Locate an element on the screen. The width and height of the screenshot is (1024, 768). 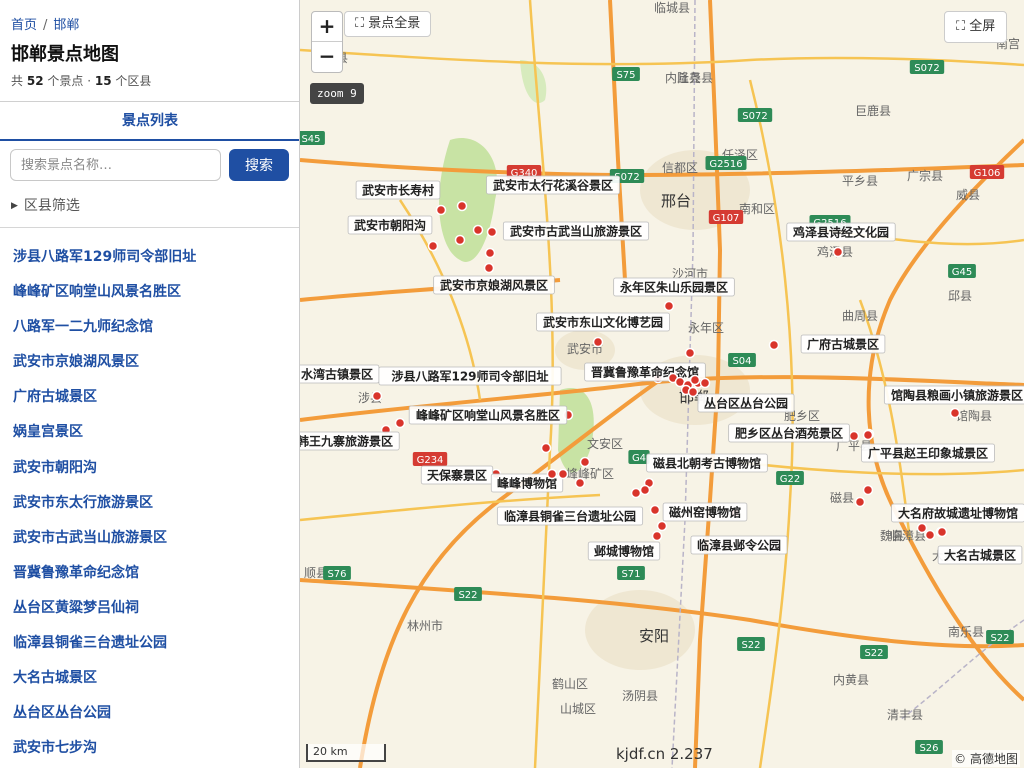
poi-list-item: 武安市七步沟 is located at coordinates (104, 748).